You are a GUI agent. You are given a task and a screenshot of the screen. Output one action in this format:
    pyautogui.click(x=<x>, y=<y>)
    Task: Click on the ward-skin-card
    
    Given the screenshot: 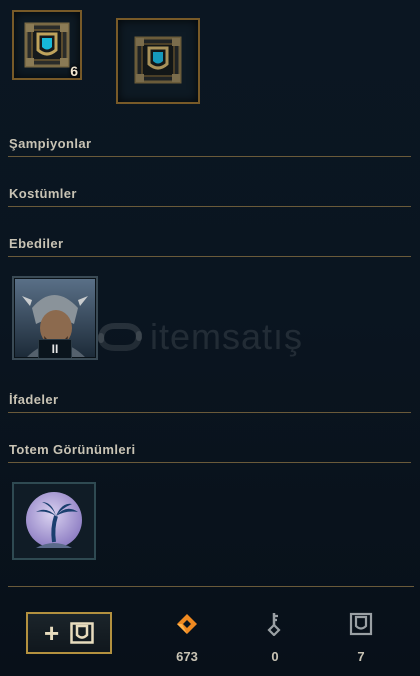 What is the action you would take?
    pyautogui.click(x=54, y=521)
    